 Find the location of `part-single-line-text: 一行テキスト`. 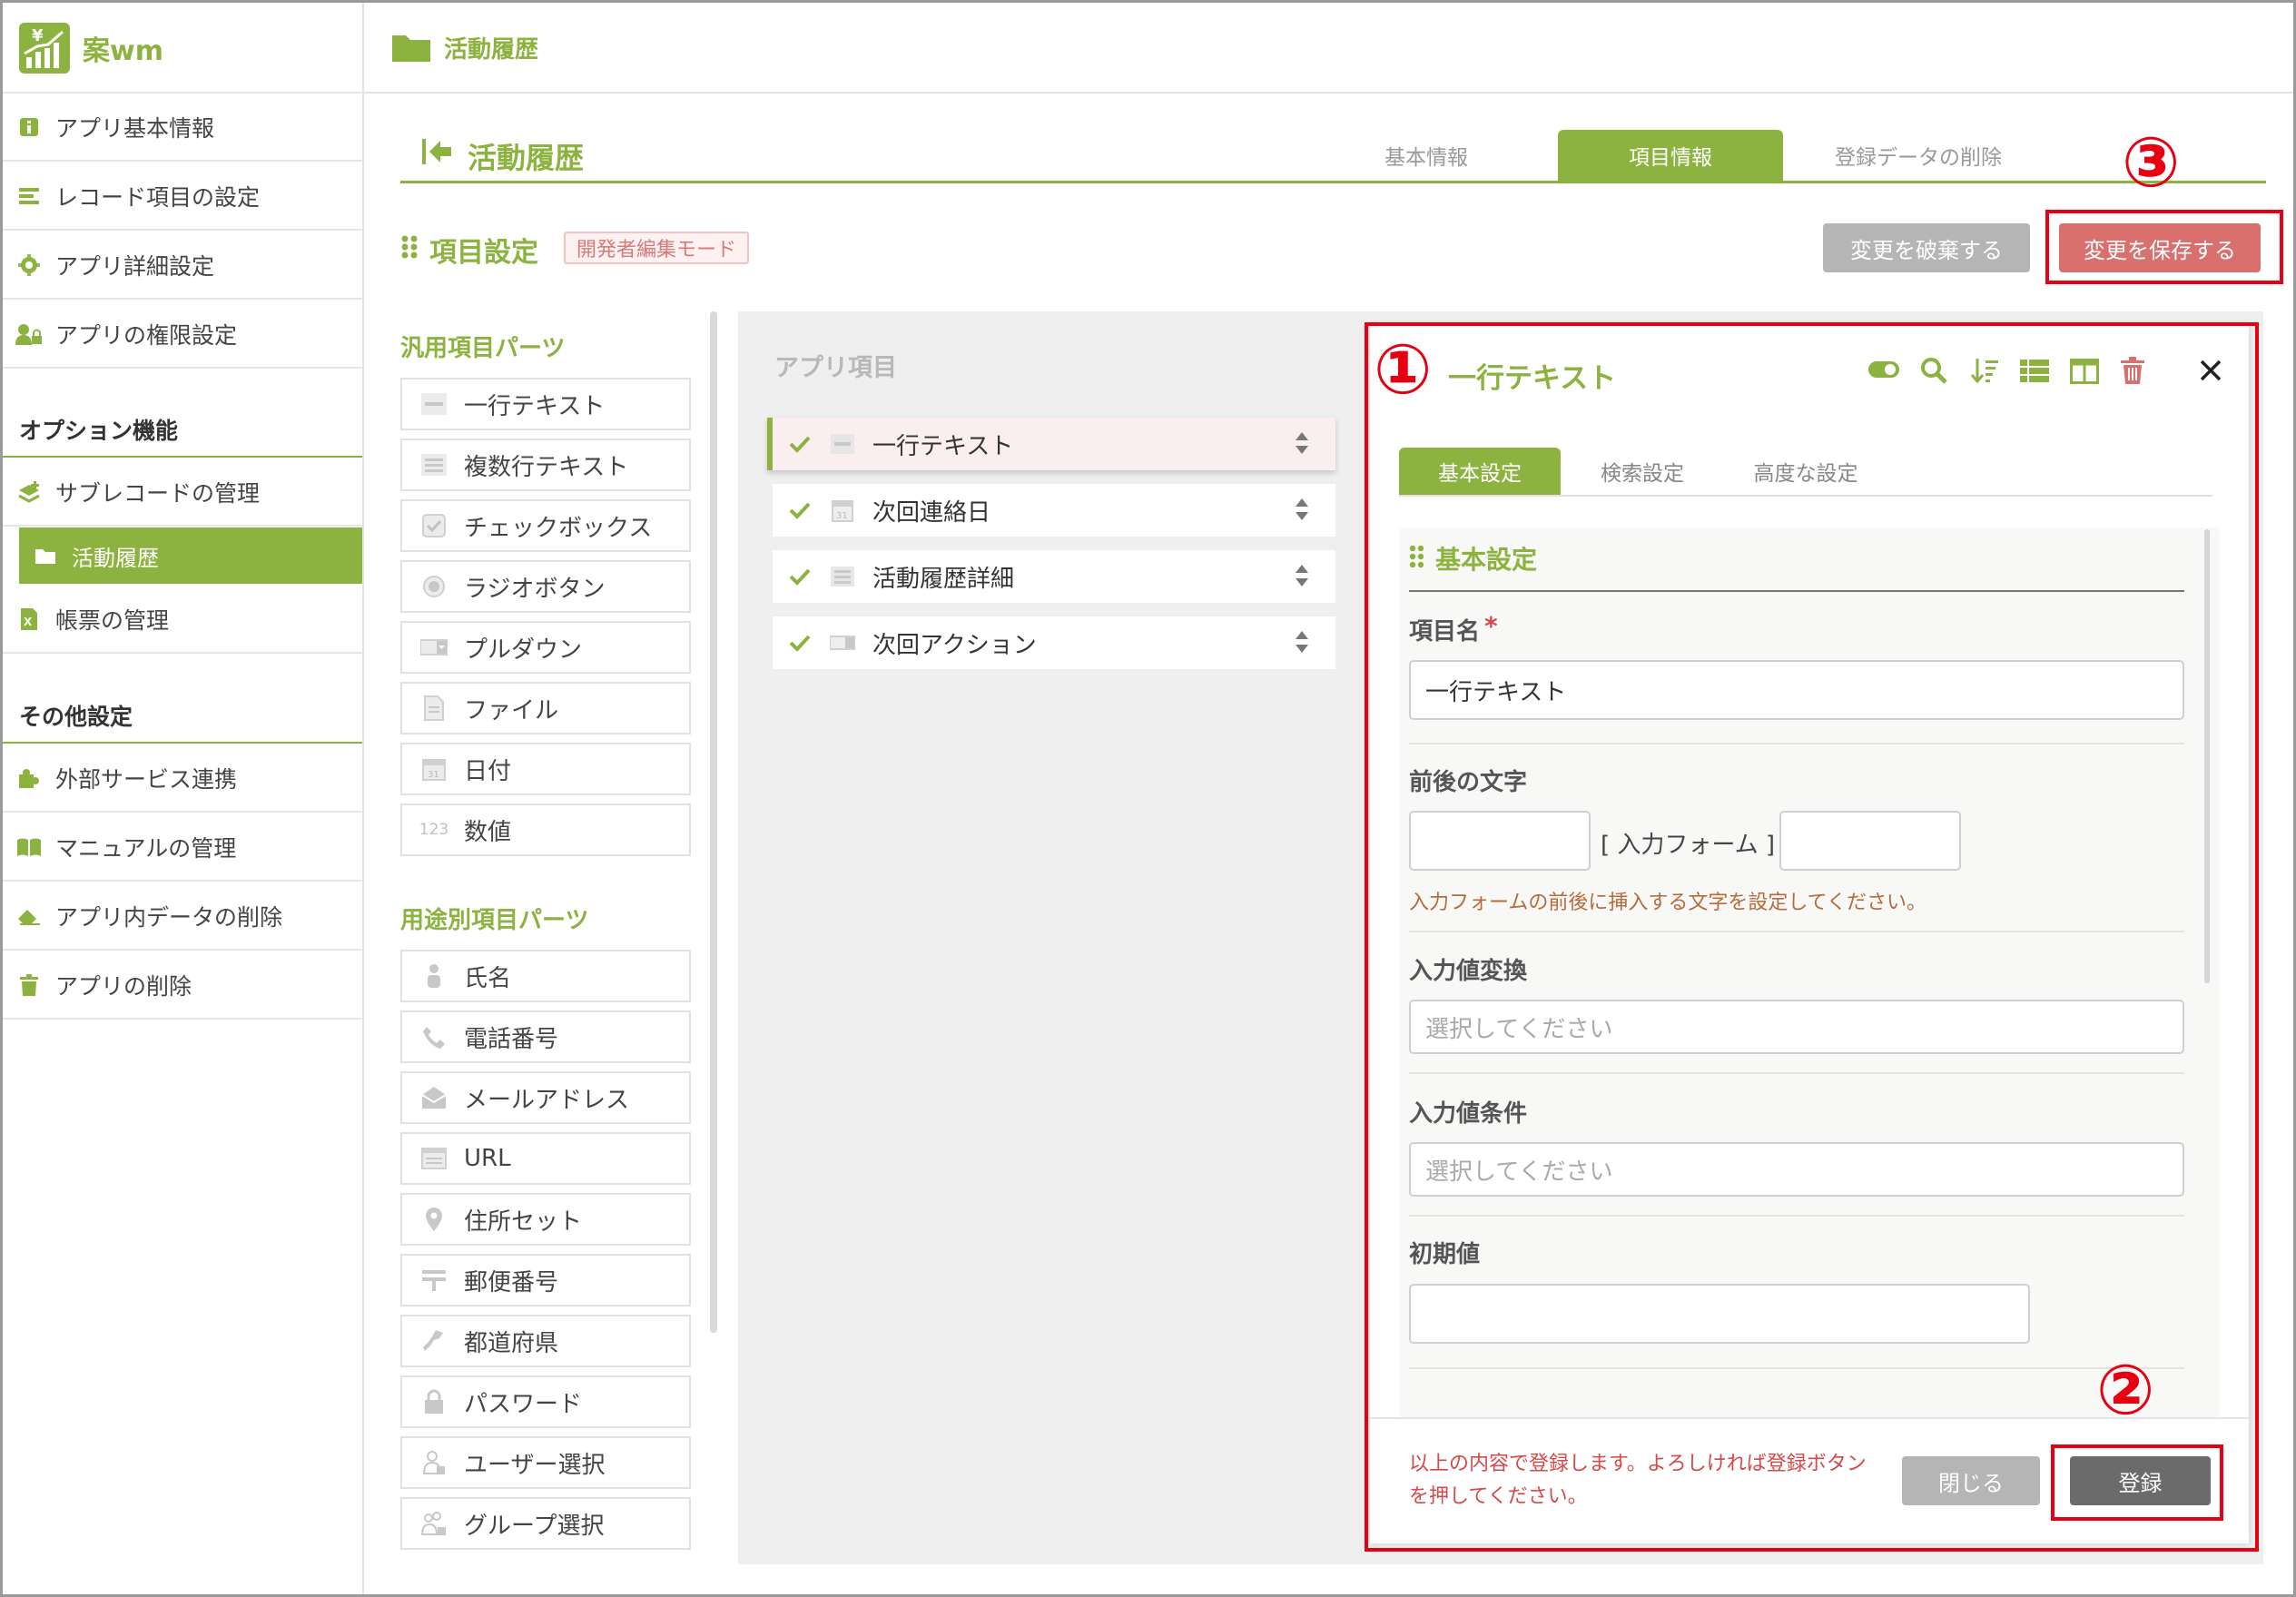

part-single-line-text: 一行テキスト is located at coordinates (545, 404).